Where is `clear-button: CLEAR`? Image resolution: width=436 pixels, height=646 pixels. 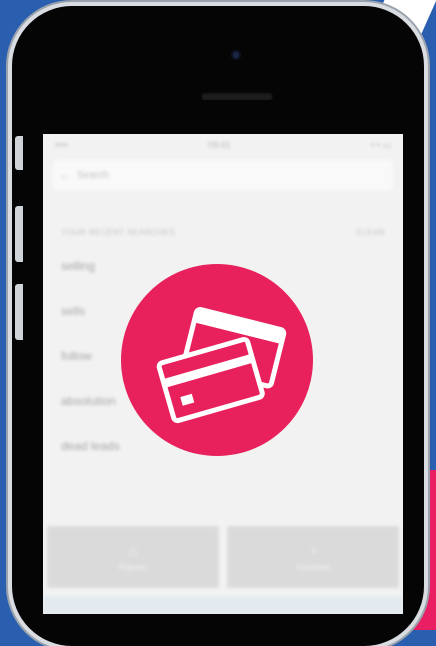 clear-button: CLEAR is located at coordinates (370, 232).